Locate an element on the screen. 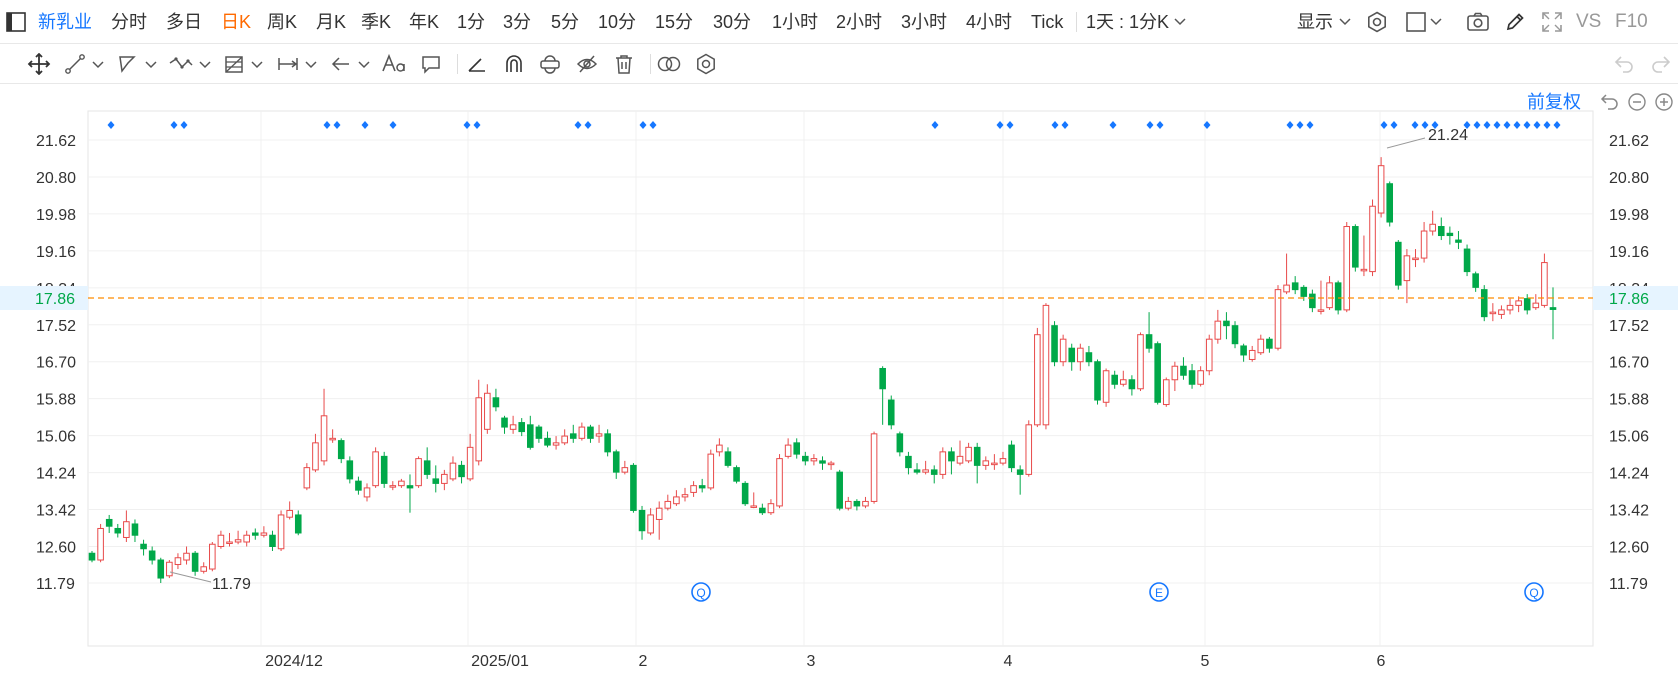  undo-icon is located at coordinates (1624, 64).